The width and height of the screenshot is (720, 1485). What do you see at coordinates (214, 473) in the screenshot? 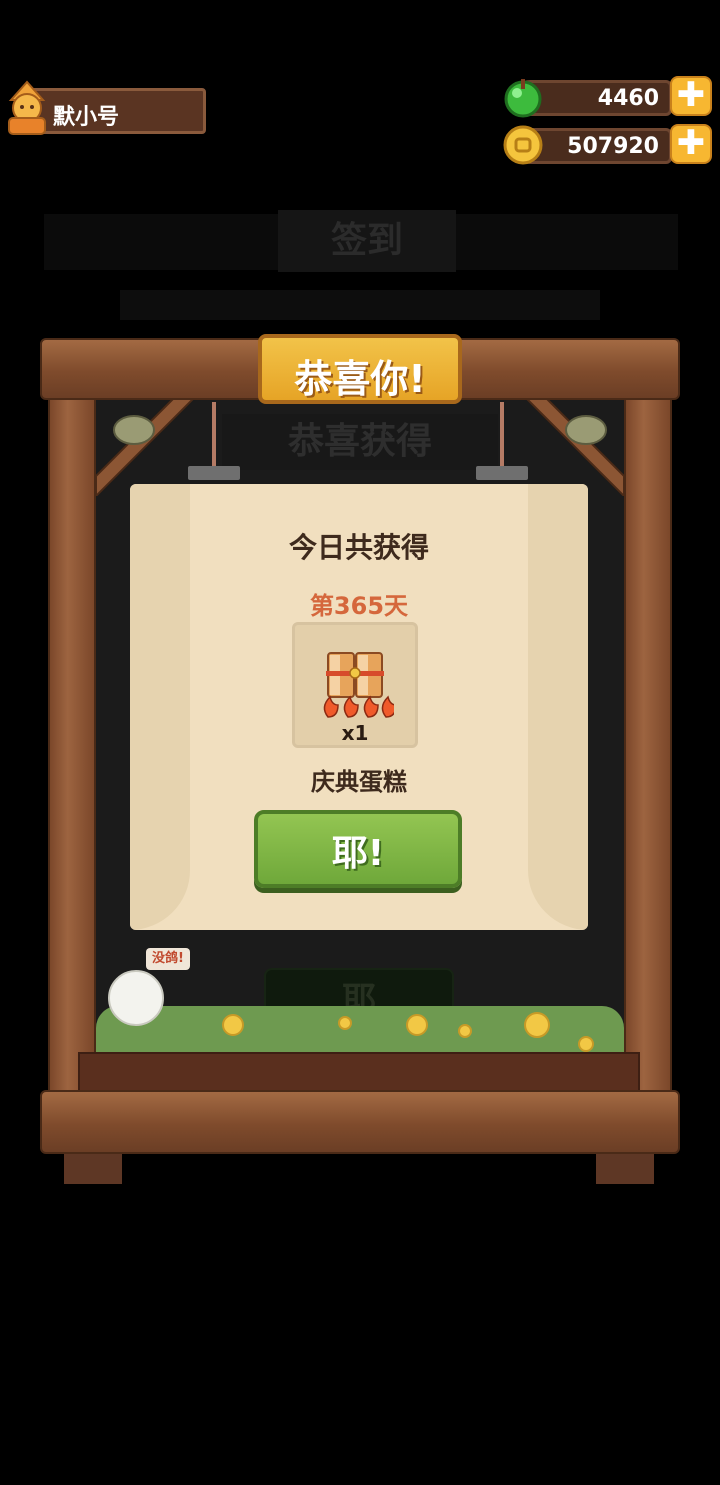
I see `left-hanger` at bounding box center [214, 473].